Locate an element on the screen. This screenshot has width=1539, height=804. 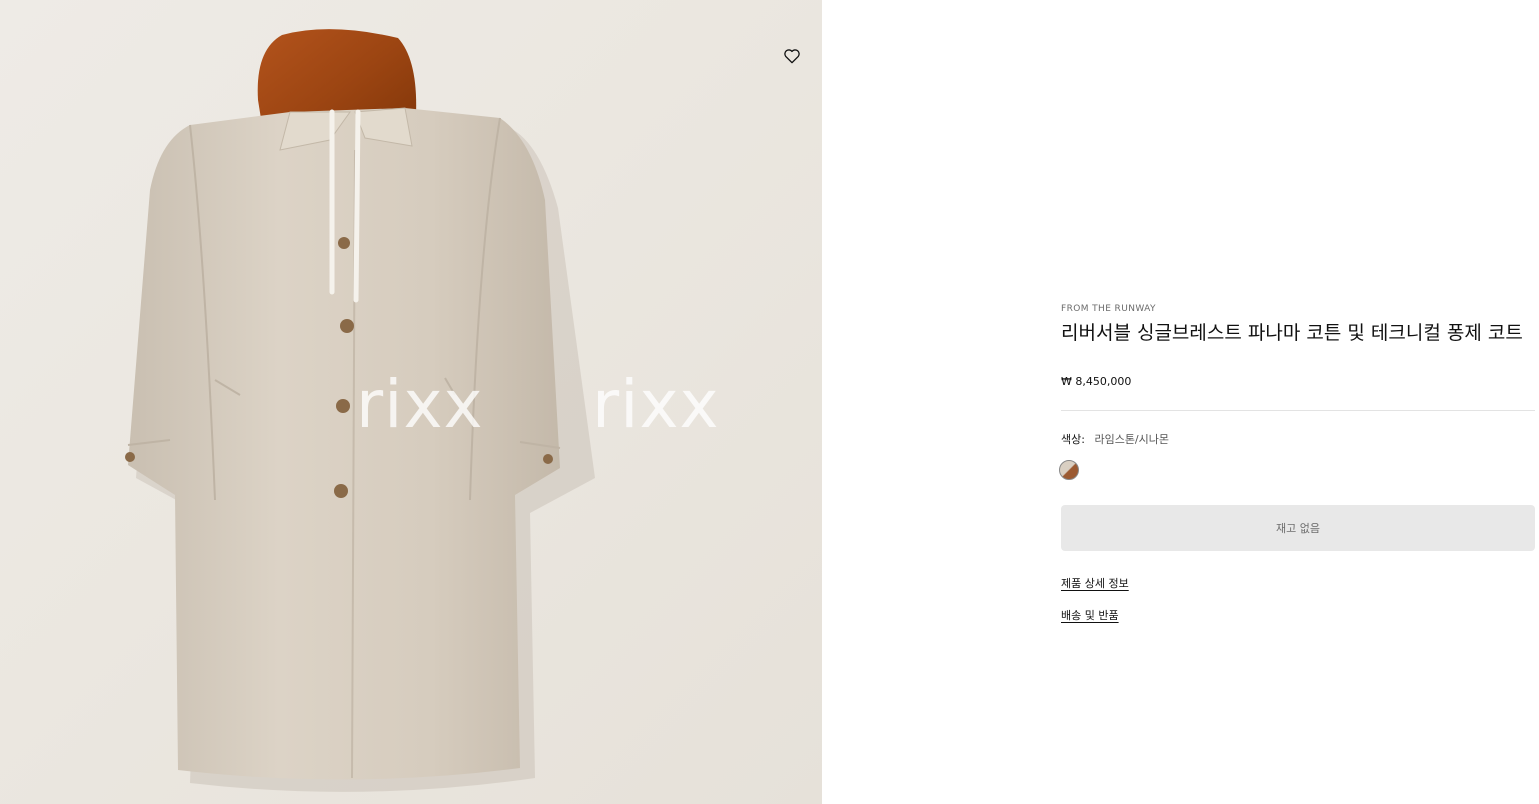
color-swatch is located at coordinates (1069, 470).